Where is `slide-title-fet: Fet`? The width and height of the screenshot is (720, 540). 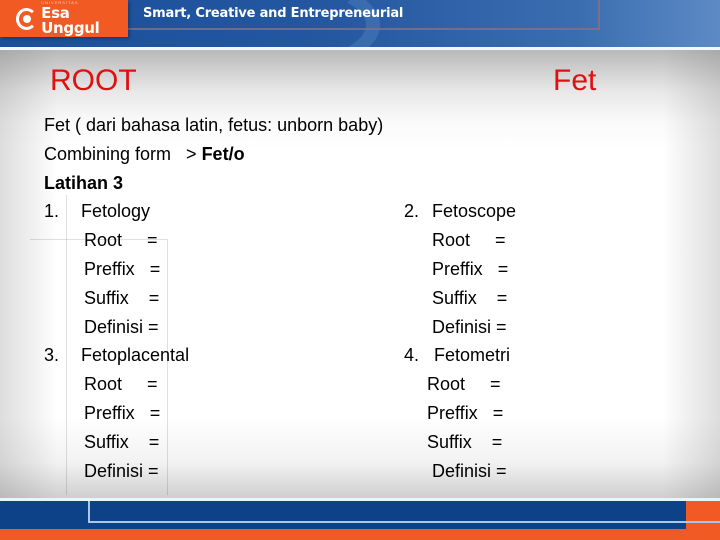 slide-title-fet: Fet is located at coordinates (575, 80).